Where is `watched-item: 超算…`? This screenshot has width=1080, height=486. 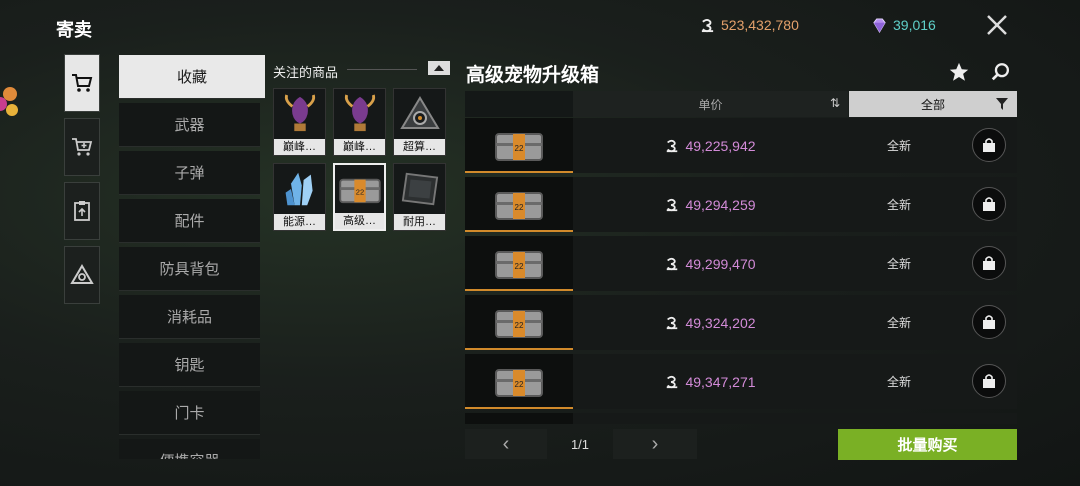
watched-item: 超算… is located at coordinates (419, 122).